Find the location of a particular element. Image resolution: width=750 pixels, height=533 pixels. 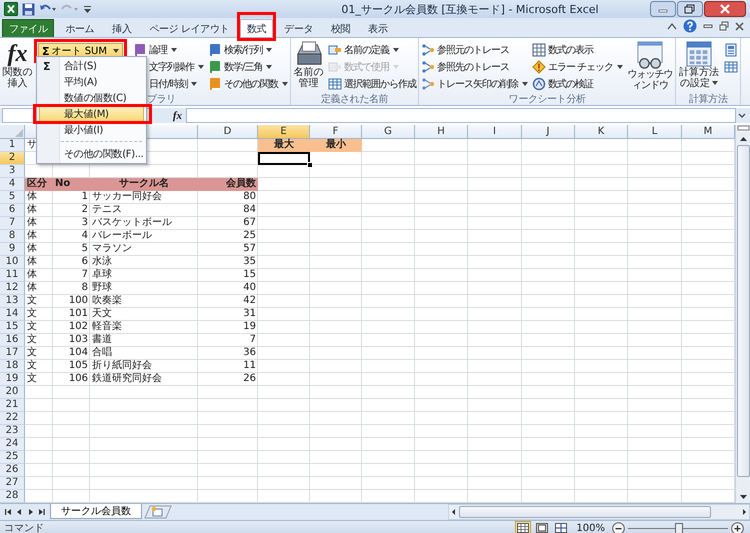

table-cell-text: 40 is located at coordinates (249, 288).